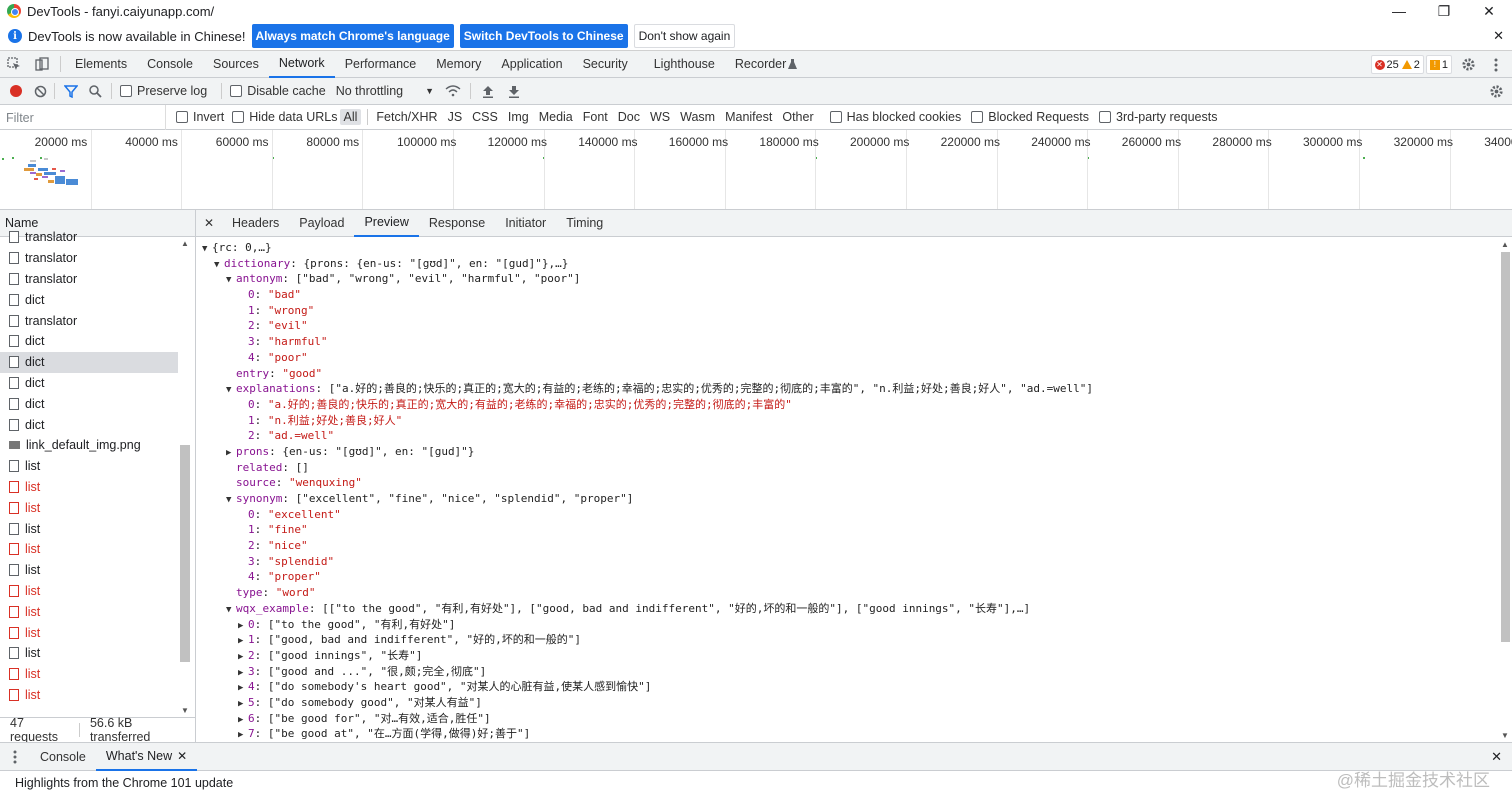 The width and height of the screenshot is (1512, 810). I want to click on drawer-tab-whats-new: What's New ✕, so click(146, 757).